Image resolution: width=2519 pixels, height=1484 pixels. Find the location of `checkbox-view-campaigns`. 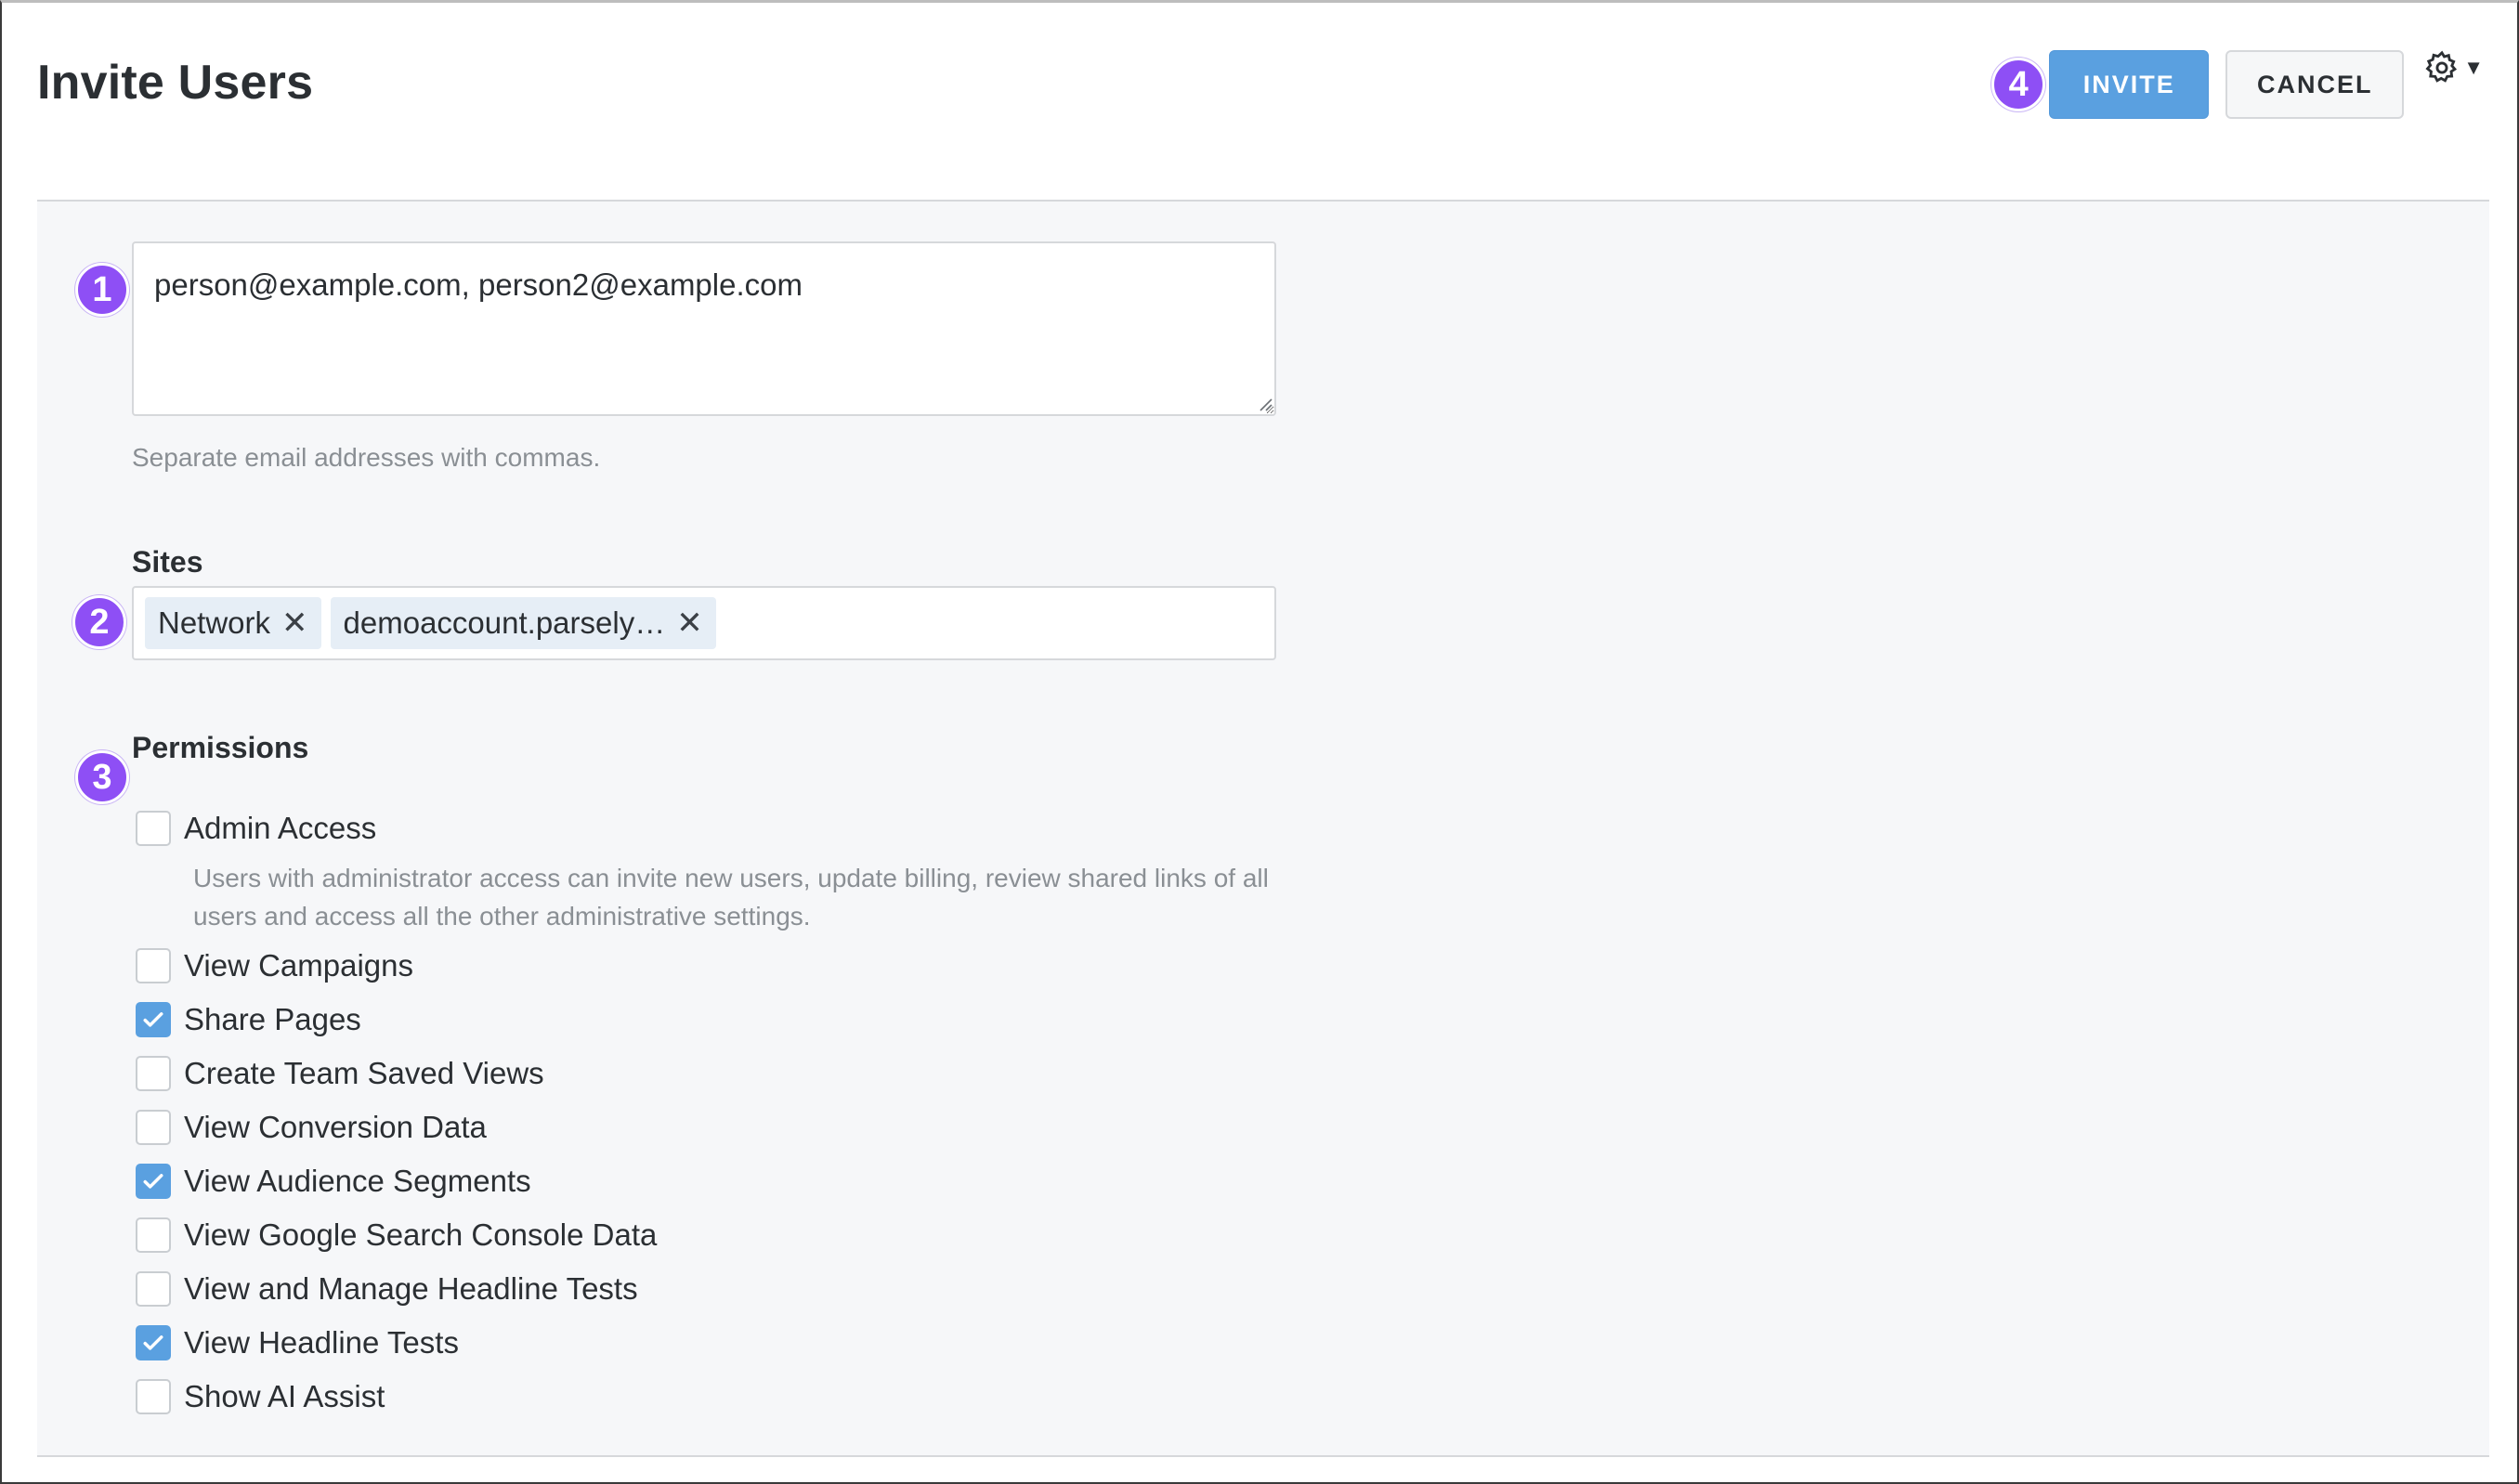

checkbox-view-campaigns is located at coordinates (153, 965).